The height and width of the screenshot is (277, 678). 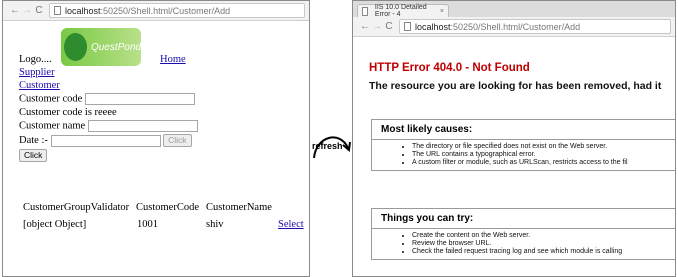 I want to click on header-customer-group-validator: CustomerGroupValidator, so click(x=76, y=207).